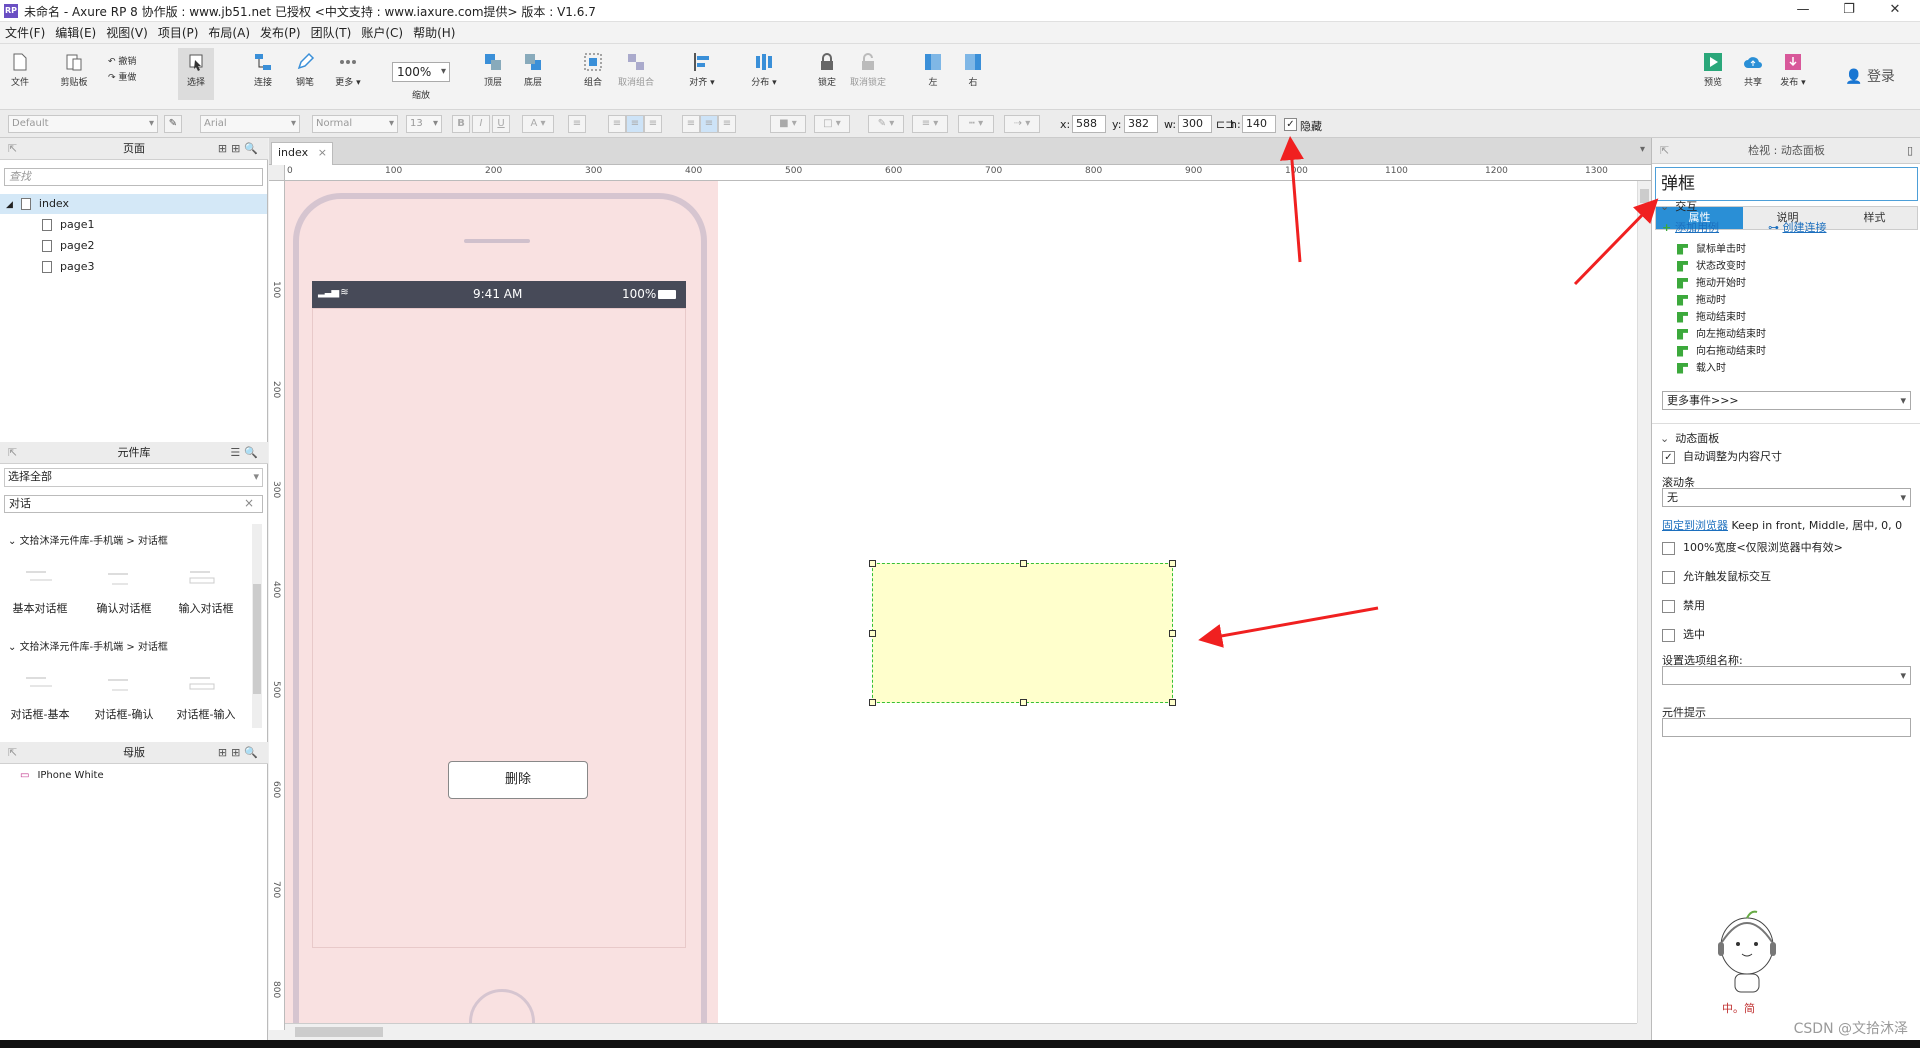  Describe the element at coordinates (75, 33) in the screenshot. I see `menu-edit: 编辑(E)` at that location.